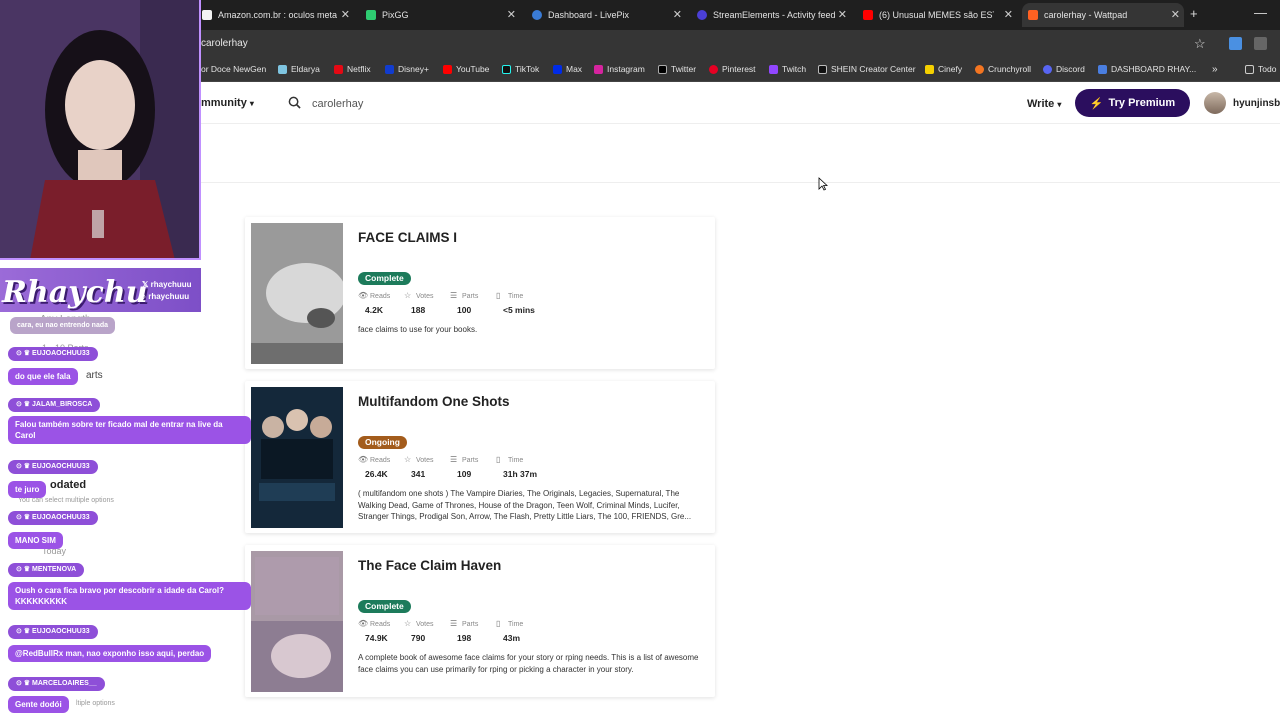 This screenshot has height=720, width=1280. Describe the element at coordinates (418, 474) in the screenshot. I see `votes-count: 341` at that location.